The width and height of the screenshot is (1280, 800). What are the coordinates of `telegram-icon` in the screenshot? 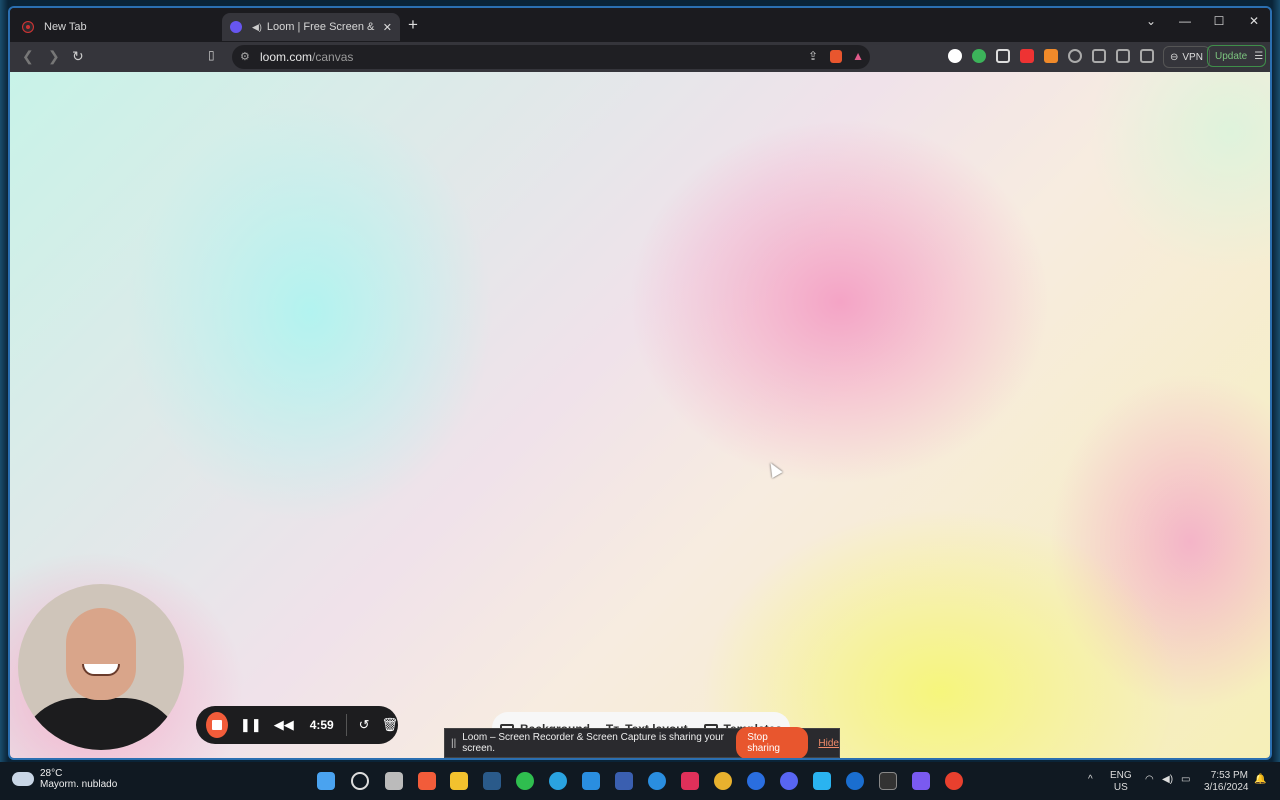 It's located at (558, 781).